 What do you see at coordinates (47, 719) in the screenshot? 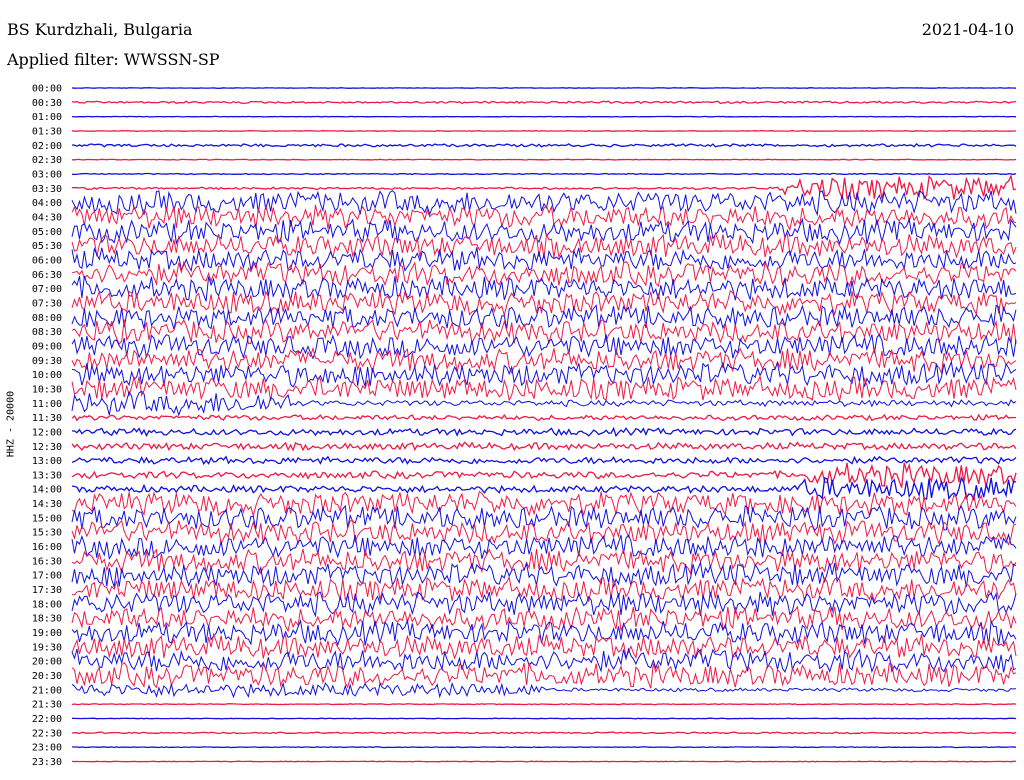
I see `row-label: 22:00` at bounding box center [47, 719].